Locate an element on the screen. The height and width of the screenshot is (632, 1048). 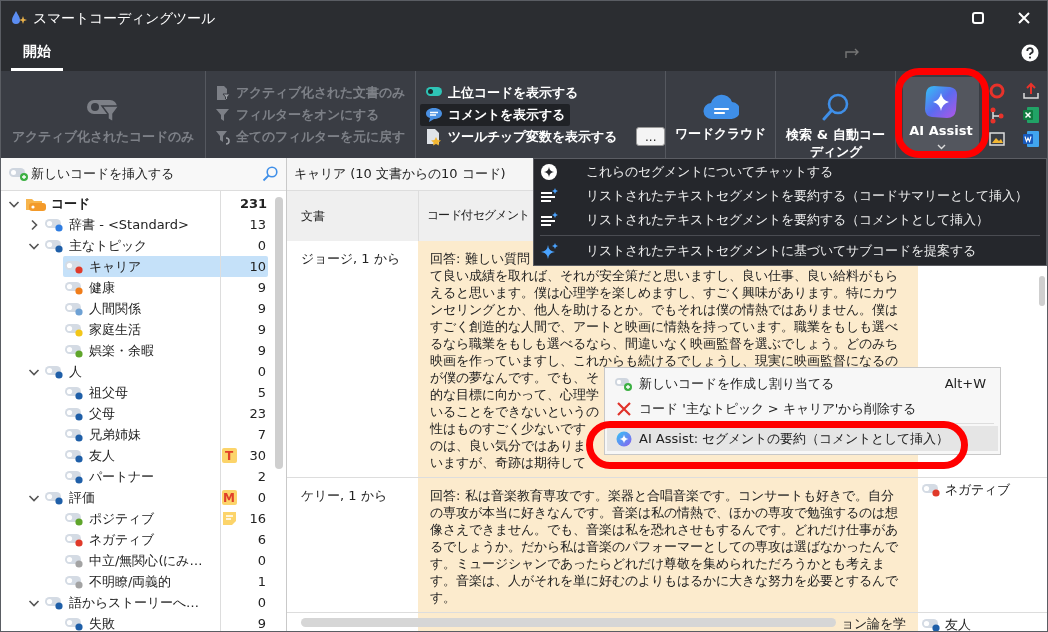
window-title: スマートコーディングツール is located at coordinates (124, 18).